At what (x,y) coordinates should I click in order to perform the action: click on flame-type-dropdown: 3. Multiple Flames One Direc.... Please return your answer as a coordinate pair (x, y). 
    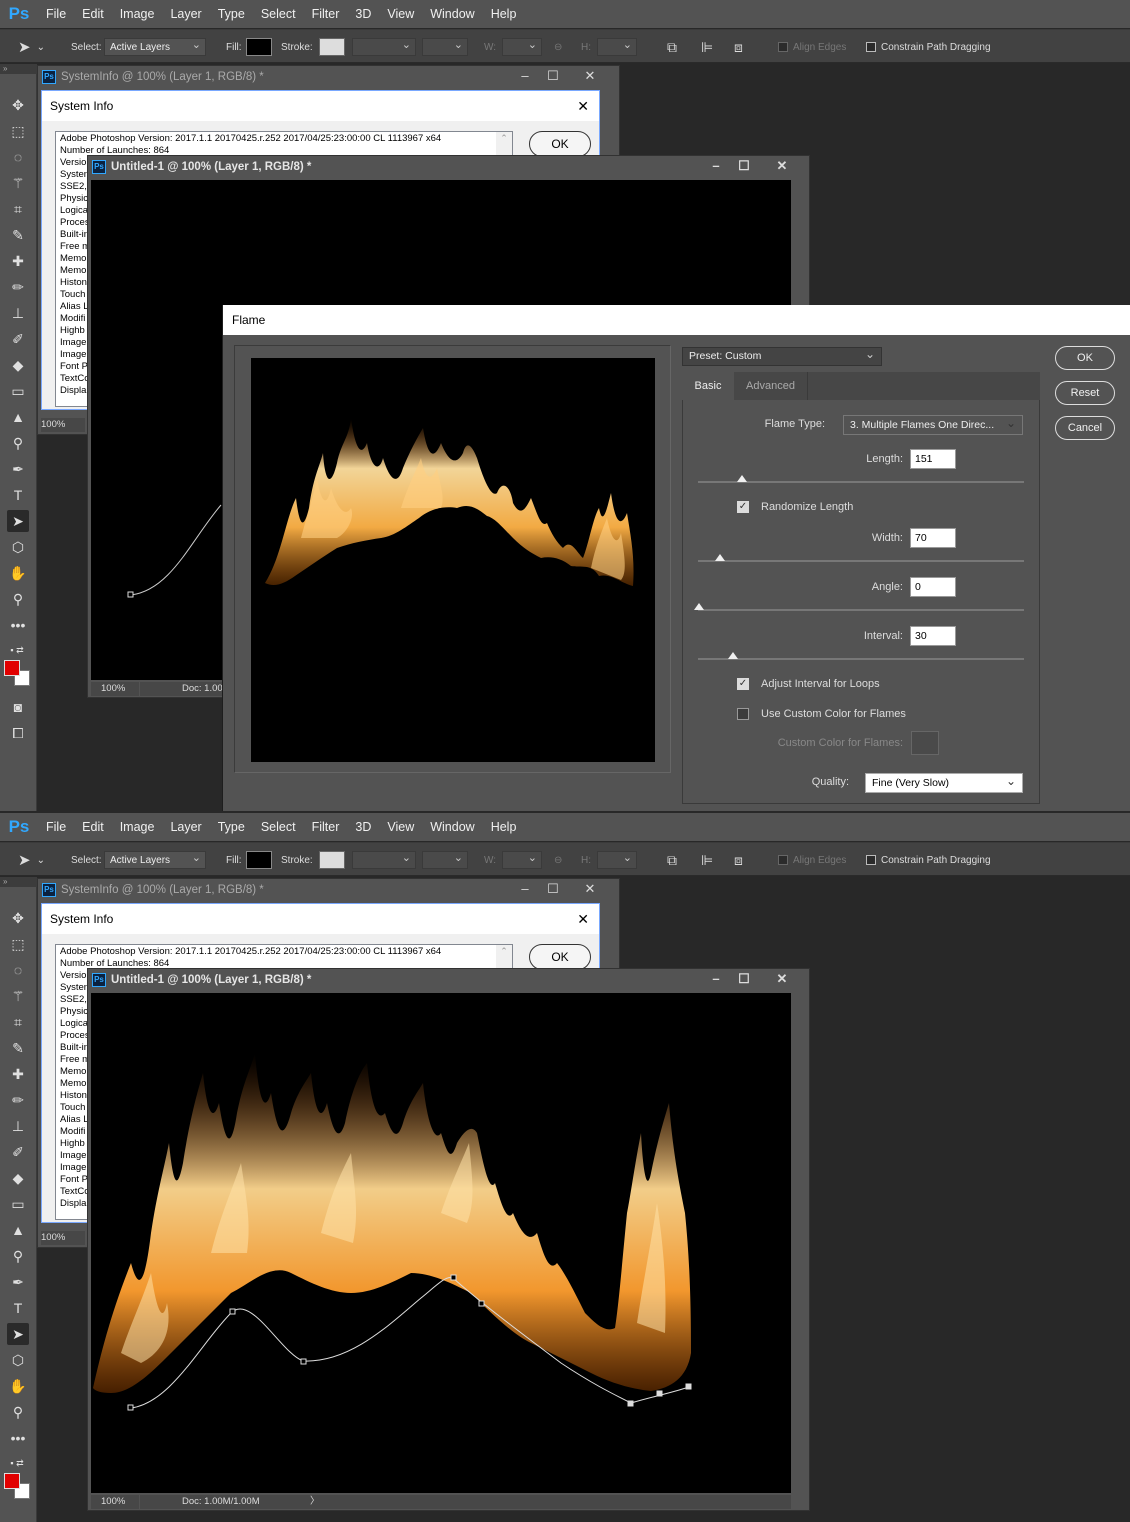
    Looking at the image, I should click on (933, 424).